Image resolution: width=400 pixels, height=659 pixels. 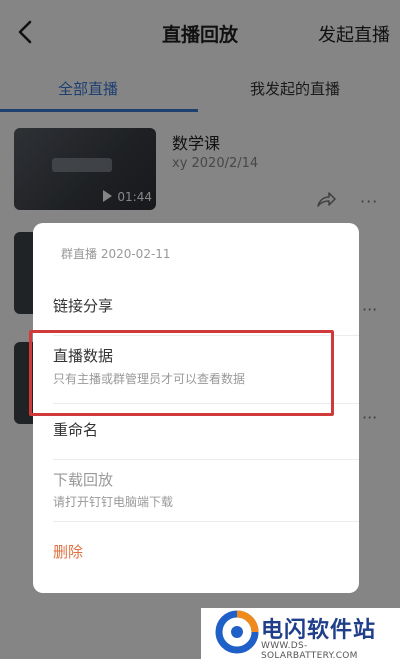 I want to click on menu-item-label: 删除, so click(x=68, y=552).